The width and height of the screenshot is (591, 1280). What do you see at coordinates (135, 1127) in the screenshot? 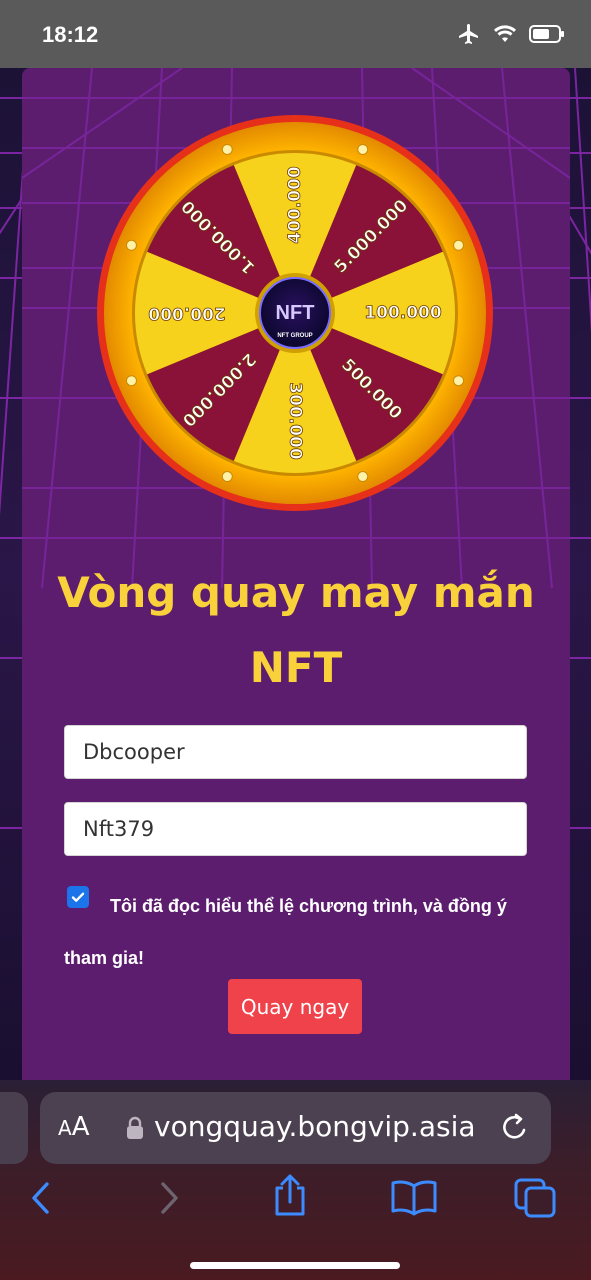
I see `lock-icon` at bounding box center [135, 1127].